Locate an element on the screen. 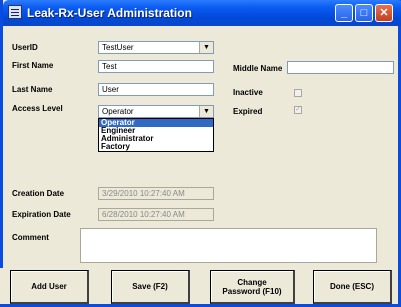 The height and width of the screenshot is (307, 401). last-name-field: User is located at coordinates (156, 89).